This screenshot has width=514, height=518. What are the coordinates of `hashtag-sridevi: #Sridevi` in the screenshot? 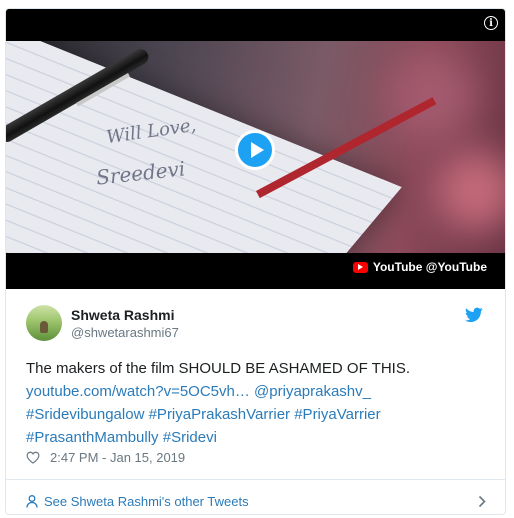 It's located at (190, 437).